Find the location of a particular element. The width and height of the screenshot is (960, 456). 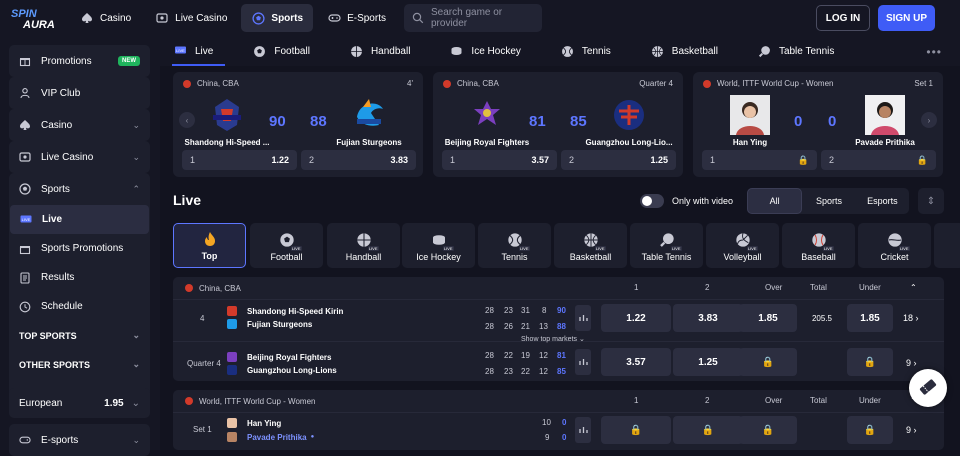

odd-button-under: 1.85 is located at coordinates (870, 318).